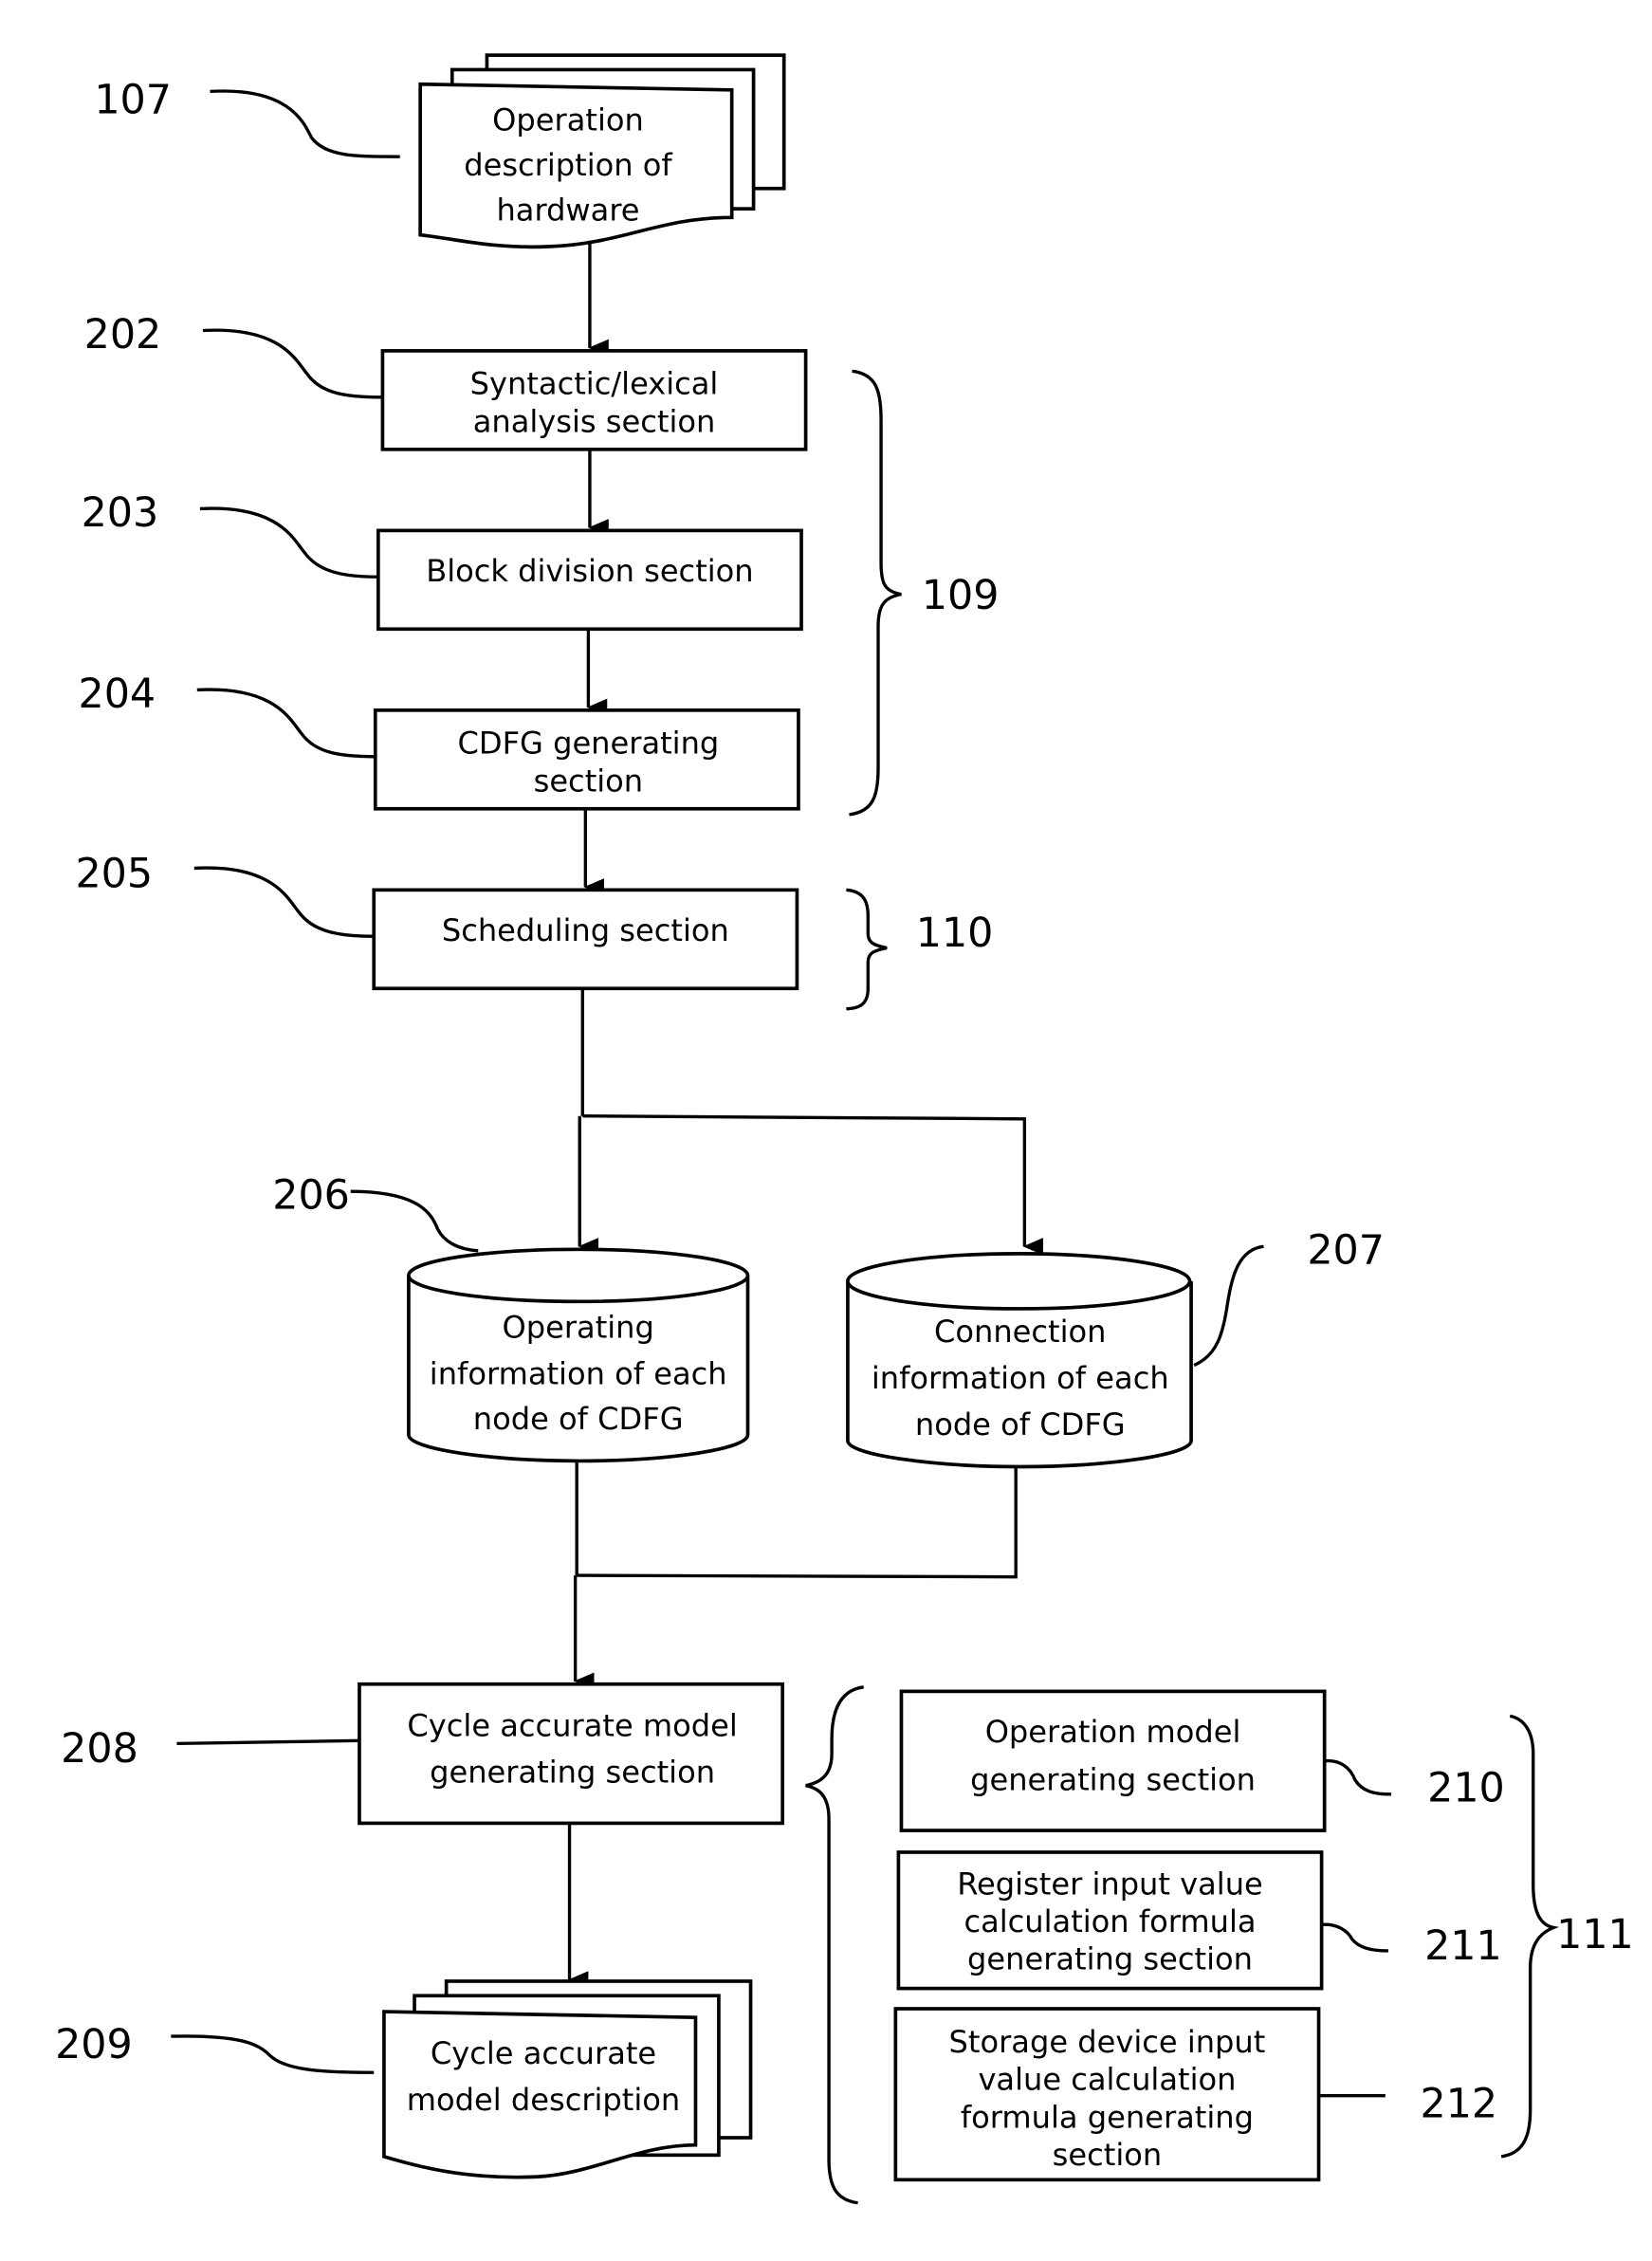  I want to click on node-211-line-2: calculation formula, so click(1110, 1921).